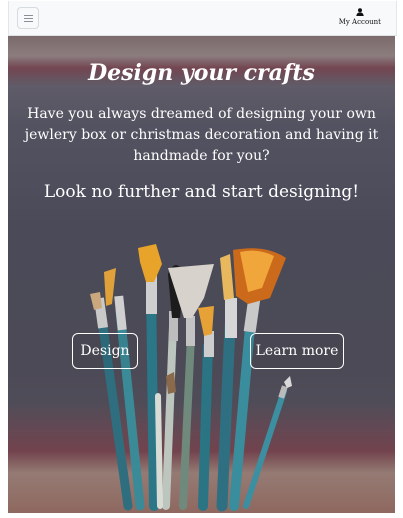  What do you see at coordinates (297, 351) in the screenshot?
I see `learn-more-button: Learn more` at bounding box center [297, 351].